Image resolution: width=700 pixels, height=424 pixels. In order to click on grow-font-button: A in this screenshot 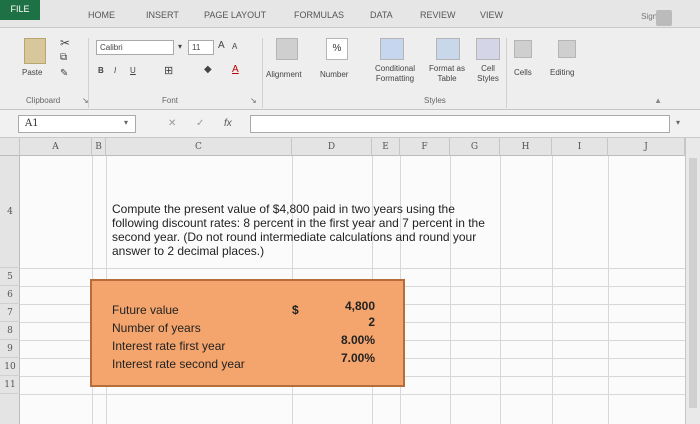, I will do `click(221, 45)`.